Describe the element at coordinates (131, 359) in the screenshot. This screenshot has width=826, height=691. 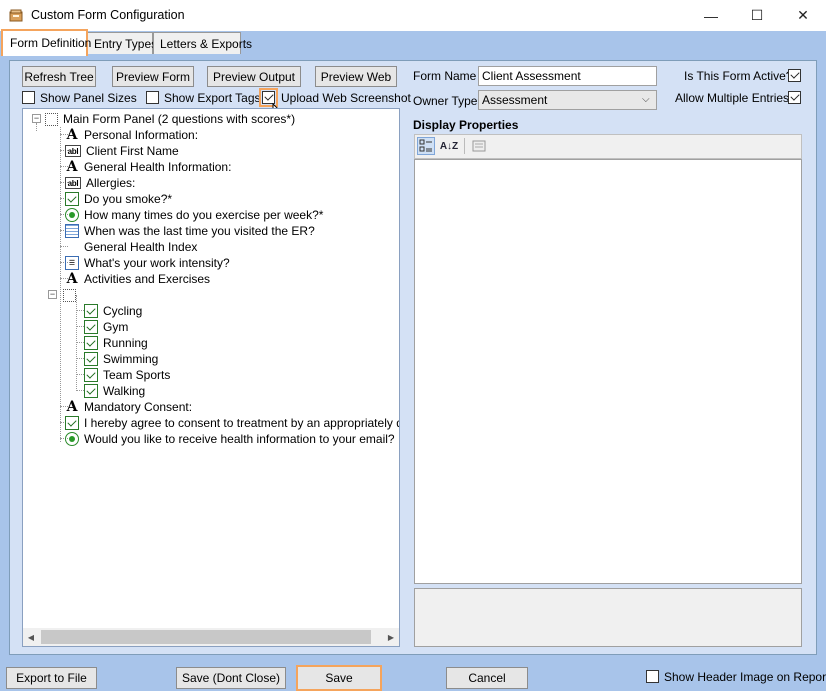
I see `tree-item-label: Swimming` at that location.